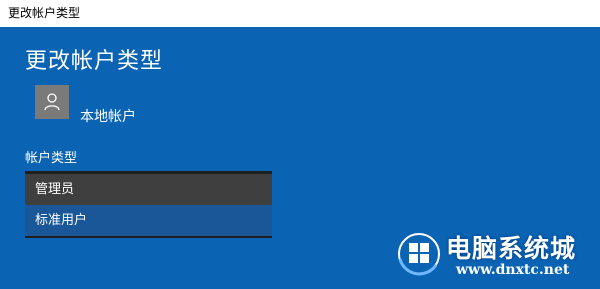 This screenshot has width=600, height=289. What do you see at coordinates (148, 189) in the screenshot?
I see `option-administrator: 管理员` at bounding box center [148, 189].